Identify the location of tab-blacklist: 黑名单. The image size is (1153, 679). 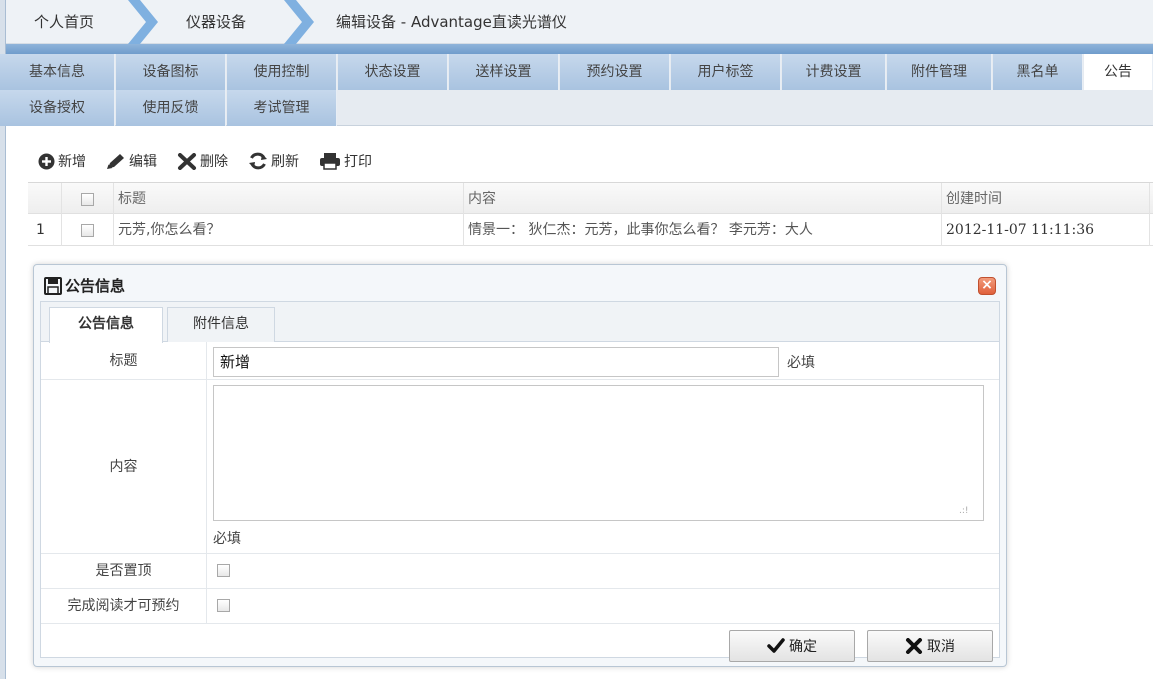
(1038, 72).